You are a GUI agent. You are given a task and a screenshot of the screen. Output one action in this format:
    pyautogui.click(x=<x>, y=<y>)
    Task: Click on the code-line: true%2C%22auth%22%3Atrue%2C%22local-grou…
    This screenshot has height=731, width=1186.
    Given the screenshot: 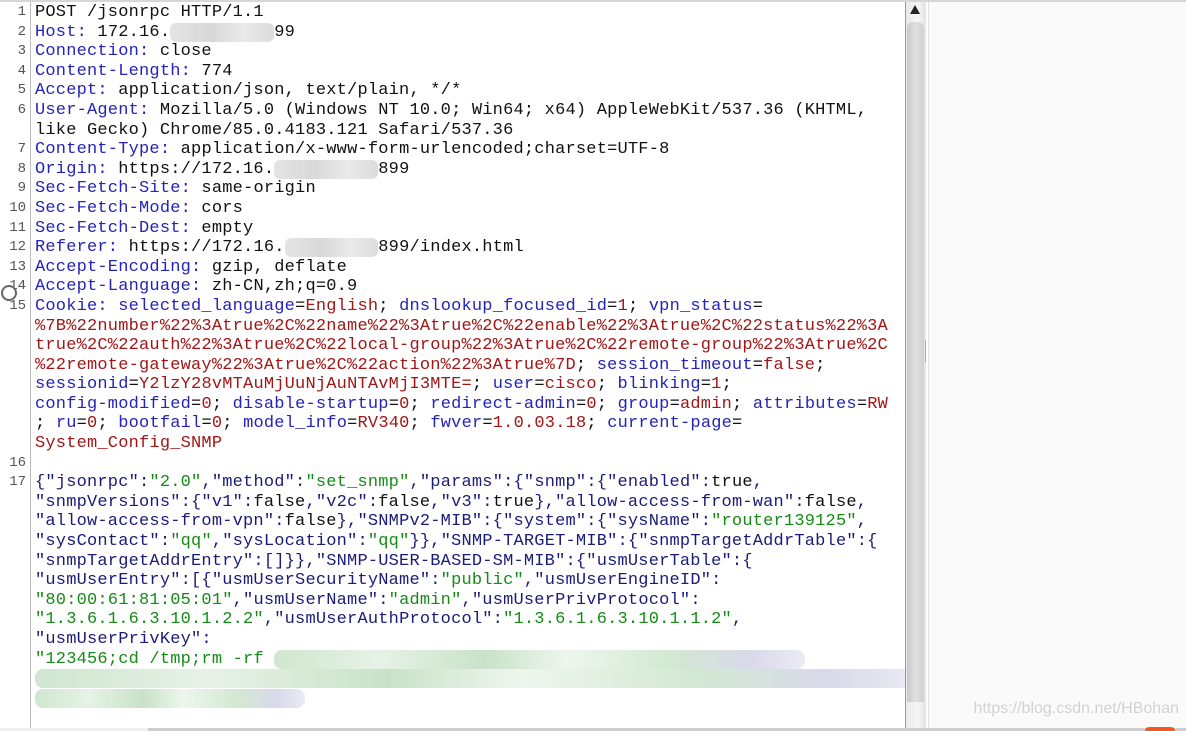 What is the action you would take?
    pyautogui.click(x=452, y=346)
    